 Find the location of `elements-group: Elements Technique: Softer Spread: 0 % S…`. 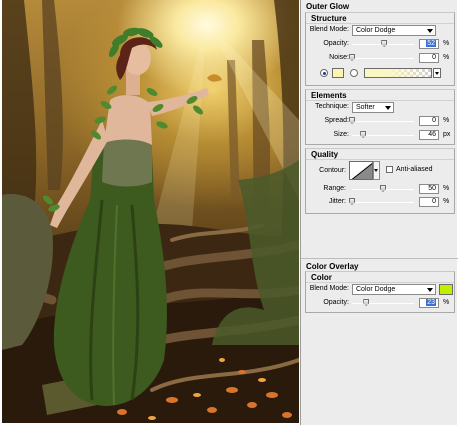

elements-group: Elements Technique: Softer Spread: 0 % S… is located at coordinates (380, 117).